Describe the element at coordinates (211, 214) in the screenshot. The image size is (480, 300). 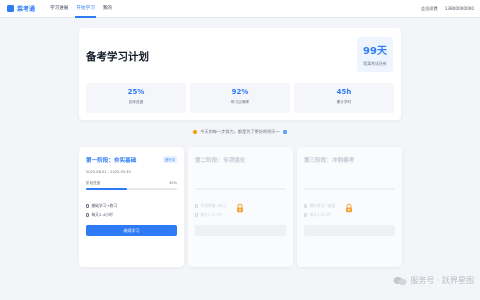
I see `stage-time-text: 每天3-5小时` at that location.